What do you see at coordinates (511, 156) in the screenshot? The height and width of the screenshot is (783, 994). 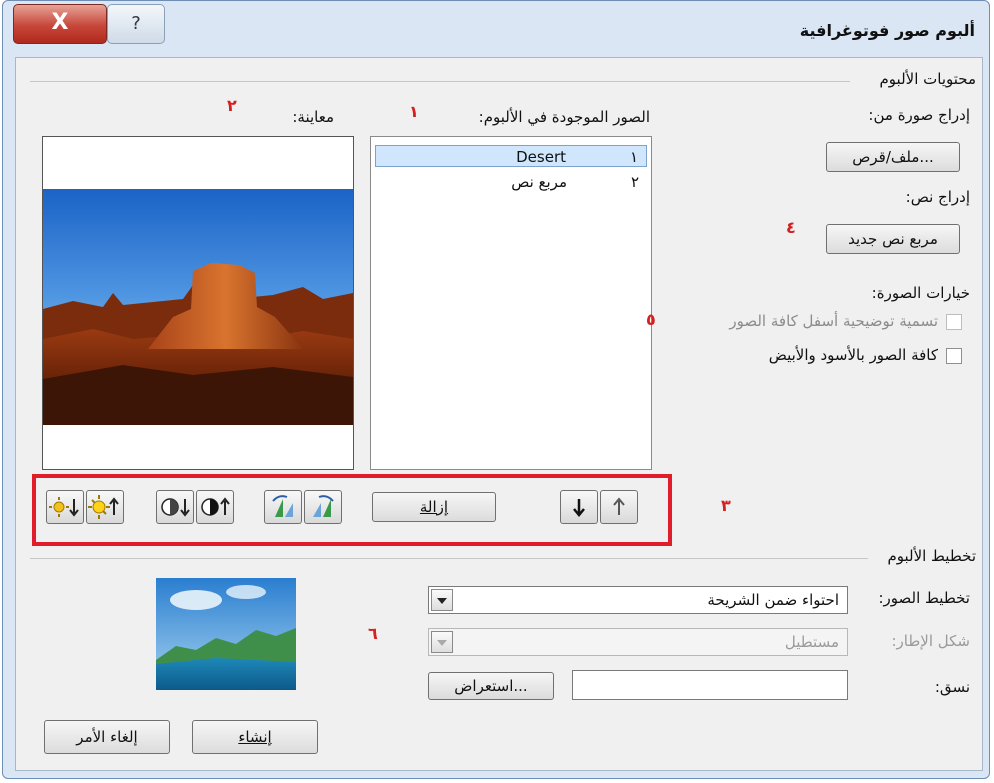 I see `list-item: ١ Desert` at bounding box center [511, 156].